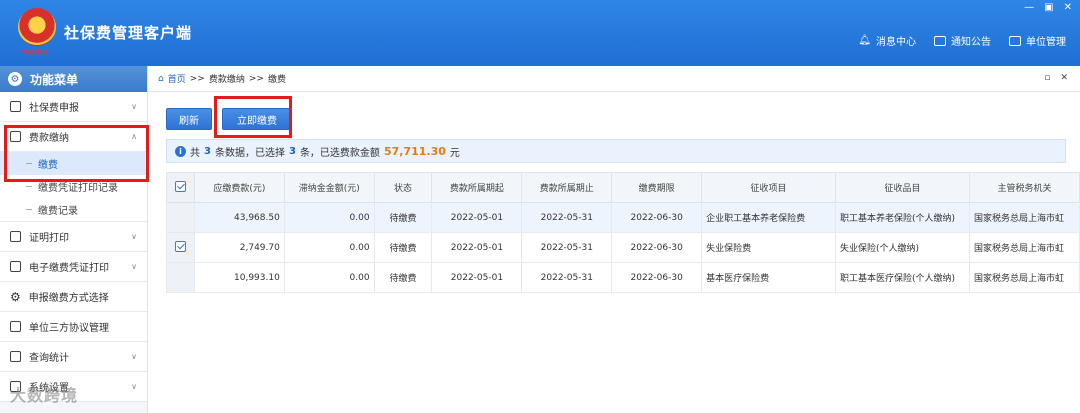  What do you see at coordinates (1048, 7) in the screenshot?
I see `maximize-icon: ▣` at bounding box center [1048, 7].